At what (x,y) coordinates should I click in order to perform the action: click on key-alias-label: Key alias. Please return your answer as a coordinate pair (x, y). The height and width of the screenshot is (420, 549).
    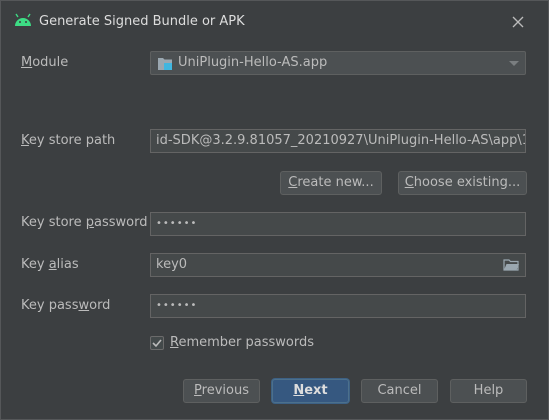
    Looking at the image, I should click on (50, 264).